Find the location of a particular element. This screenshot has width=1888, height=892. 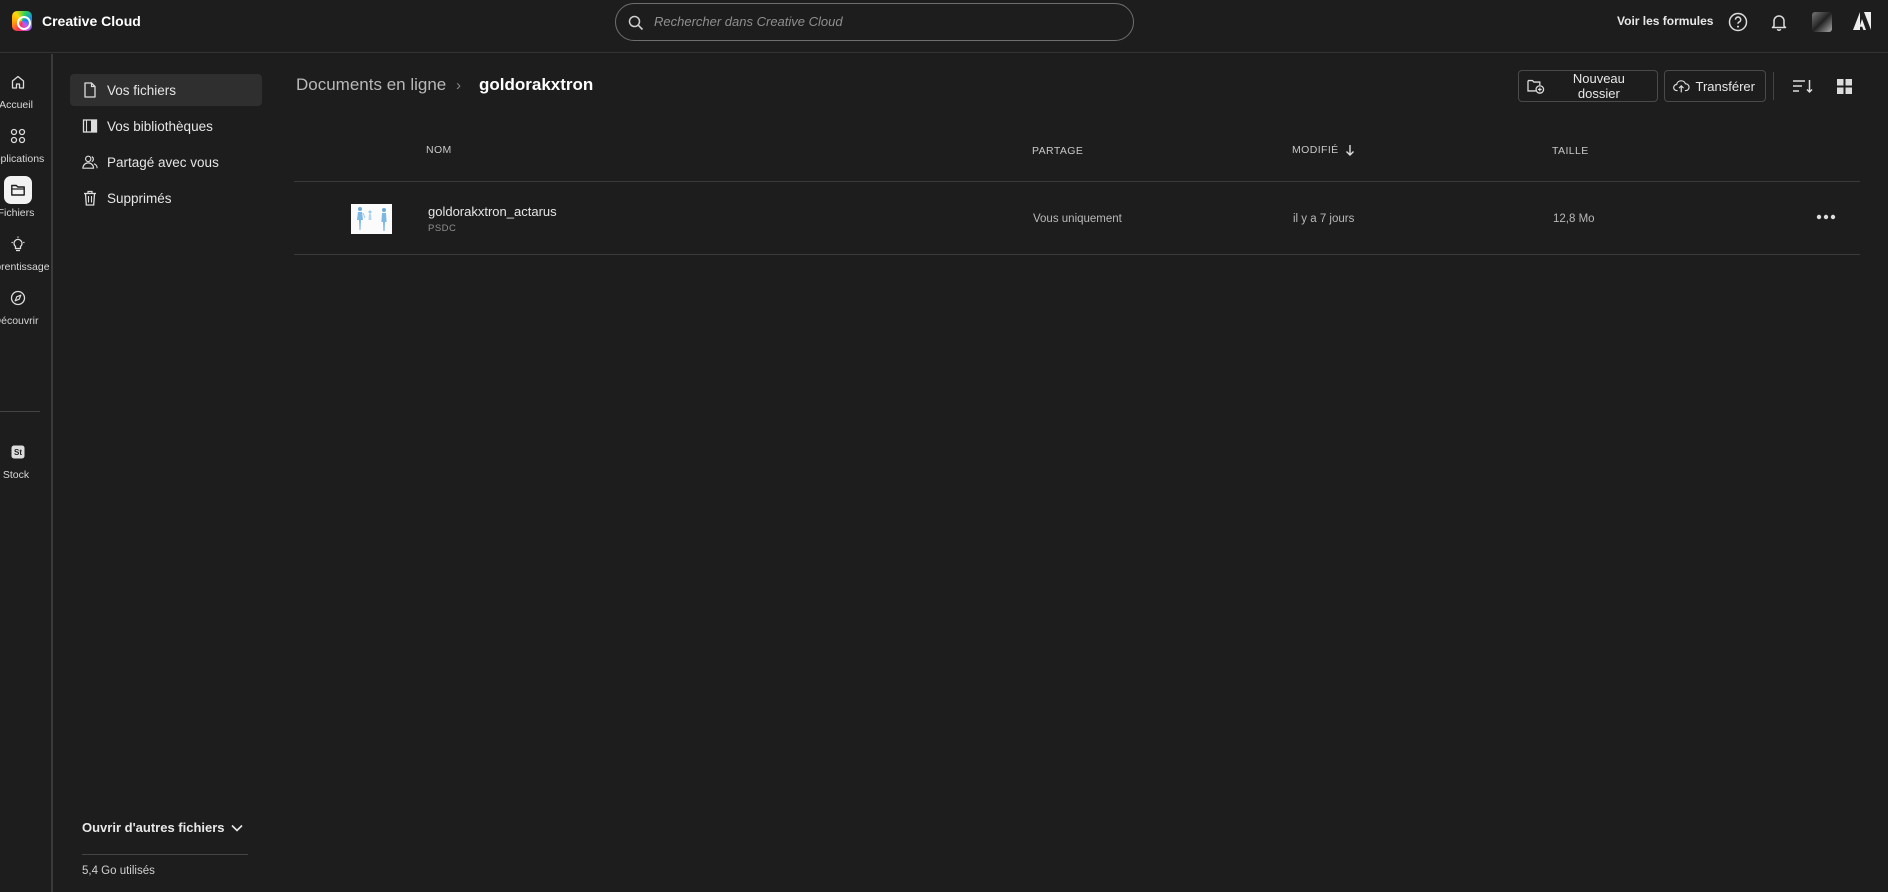

nav-item-your-files: Vos fichiers is located at coordinates (166, 90).